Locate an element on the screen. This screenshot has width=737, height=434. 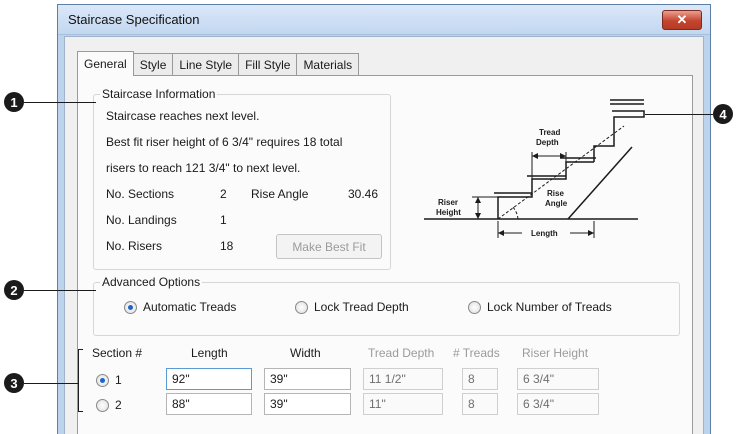
section-1-number: 1 is located at coordinates (118, 380).